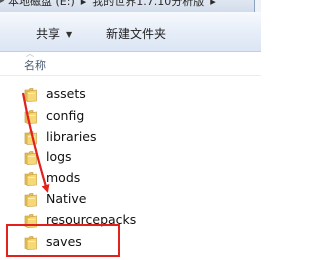  What do you see at coordinates (3, 5) in the screenshot?
I see `address-arrow-icon: ▸` at bounding box center [3, 5].